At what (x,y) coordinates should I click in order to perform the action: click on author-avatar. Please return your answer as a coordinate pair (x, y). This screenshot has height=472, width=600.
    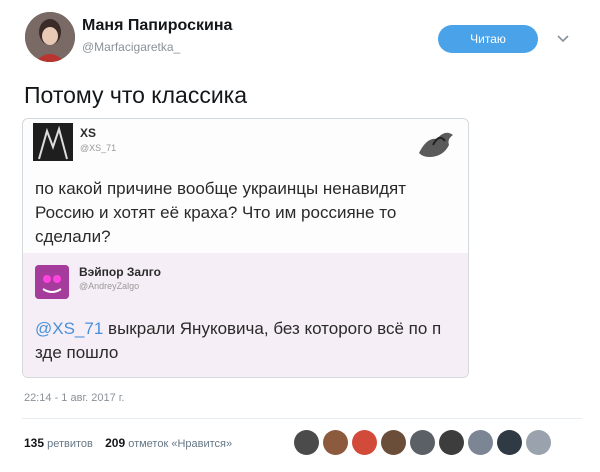
    Looking at the image, I should click on (50, 37).